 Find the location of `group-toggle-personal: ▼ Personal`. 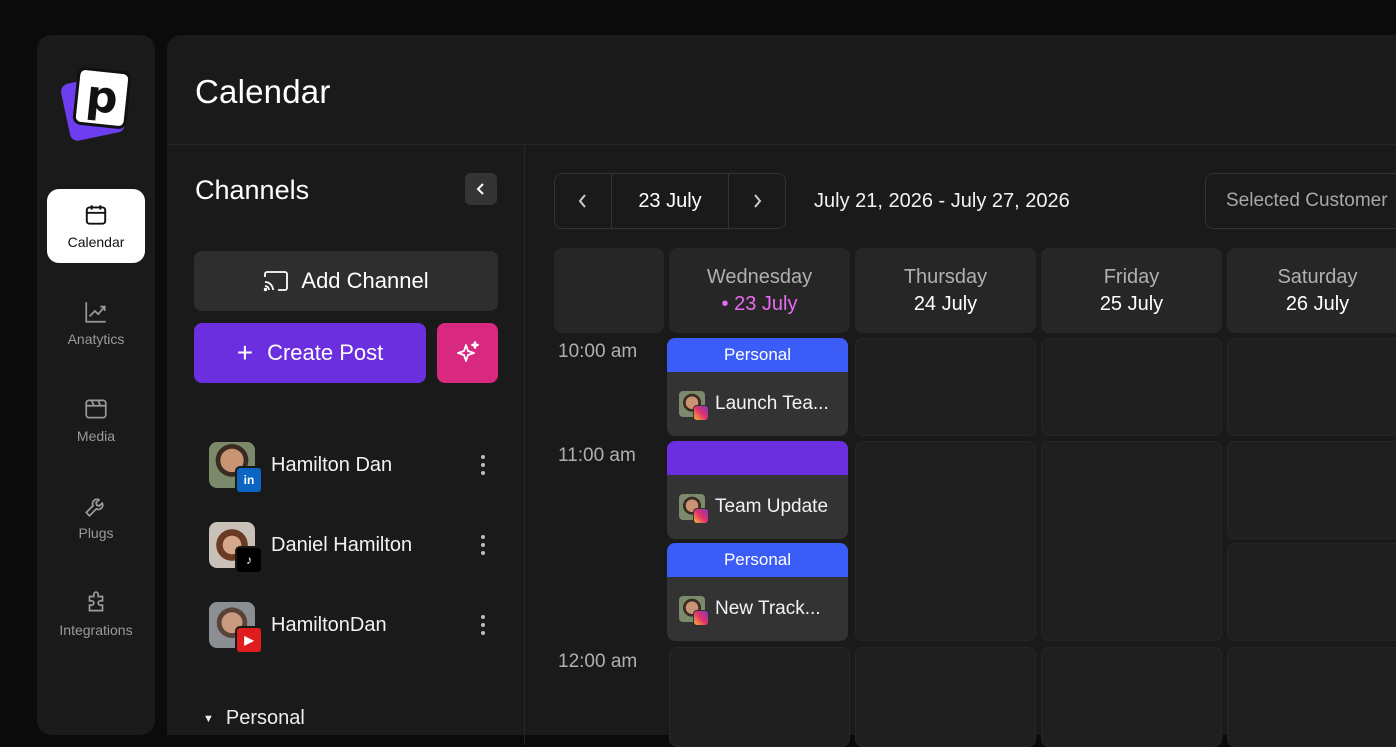

group-toggle-personal: ▼ Personal is located at coordinates (254, 718).